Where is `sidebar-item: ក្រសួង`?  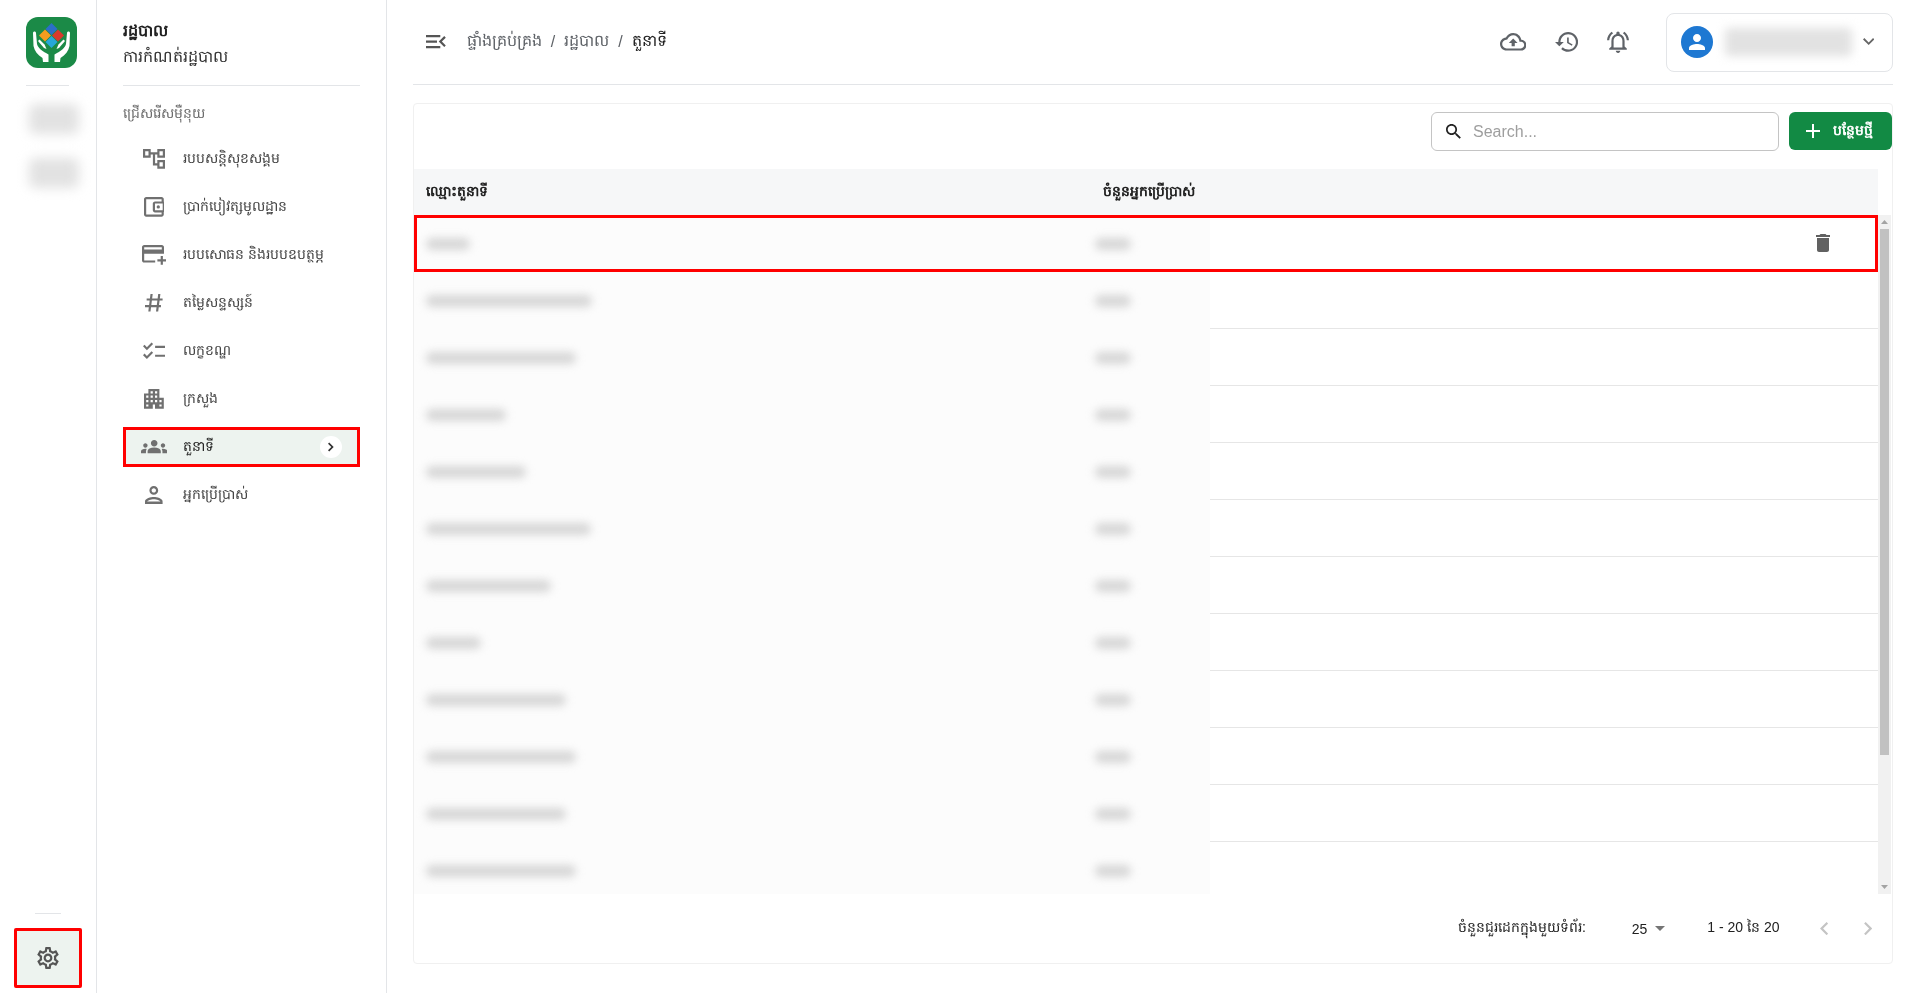
sidebar-item: ក្រសួង is located at coordinates (241, 399).